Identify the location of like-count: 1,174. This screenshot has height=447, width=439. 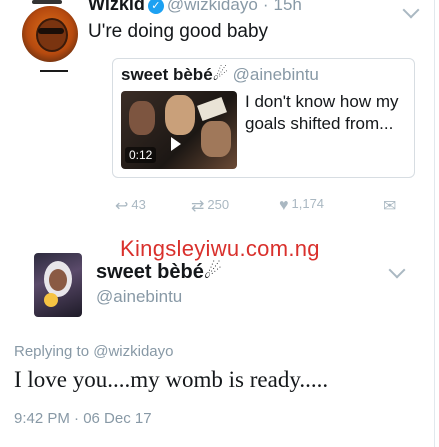
(308, 203).